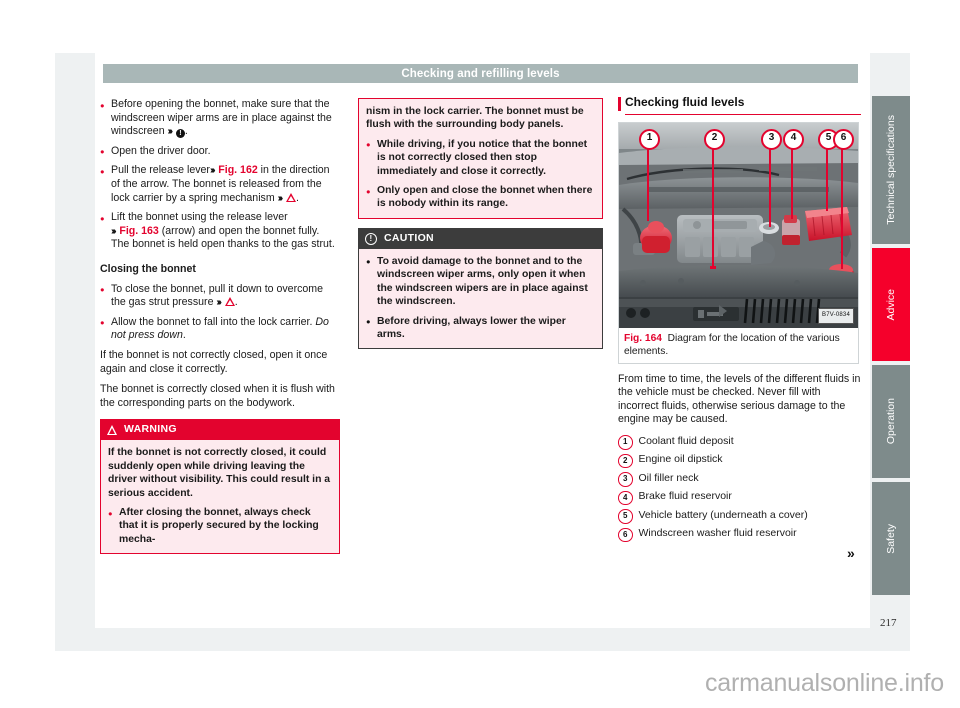 Image resolution: width=960 pixels, height=708 pixels. Describe the element at coordinates (686, 440) in the screenshot. I see `legend-label: Coolant fluid deposit` at that location.